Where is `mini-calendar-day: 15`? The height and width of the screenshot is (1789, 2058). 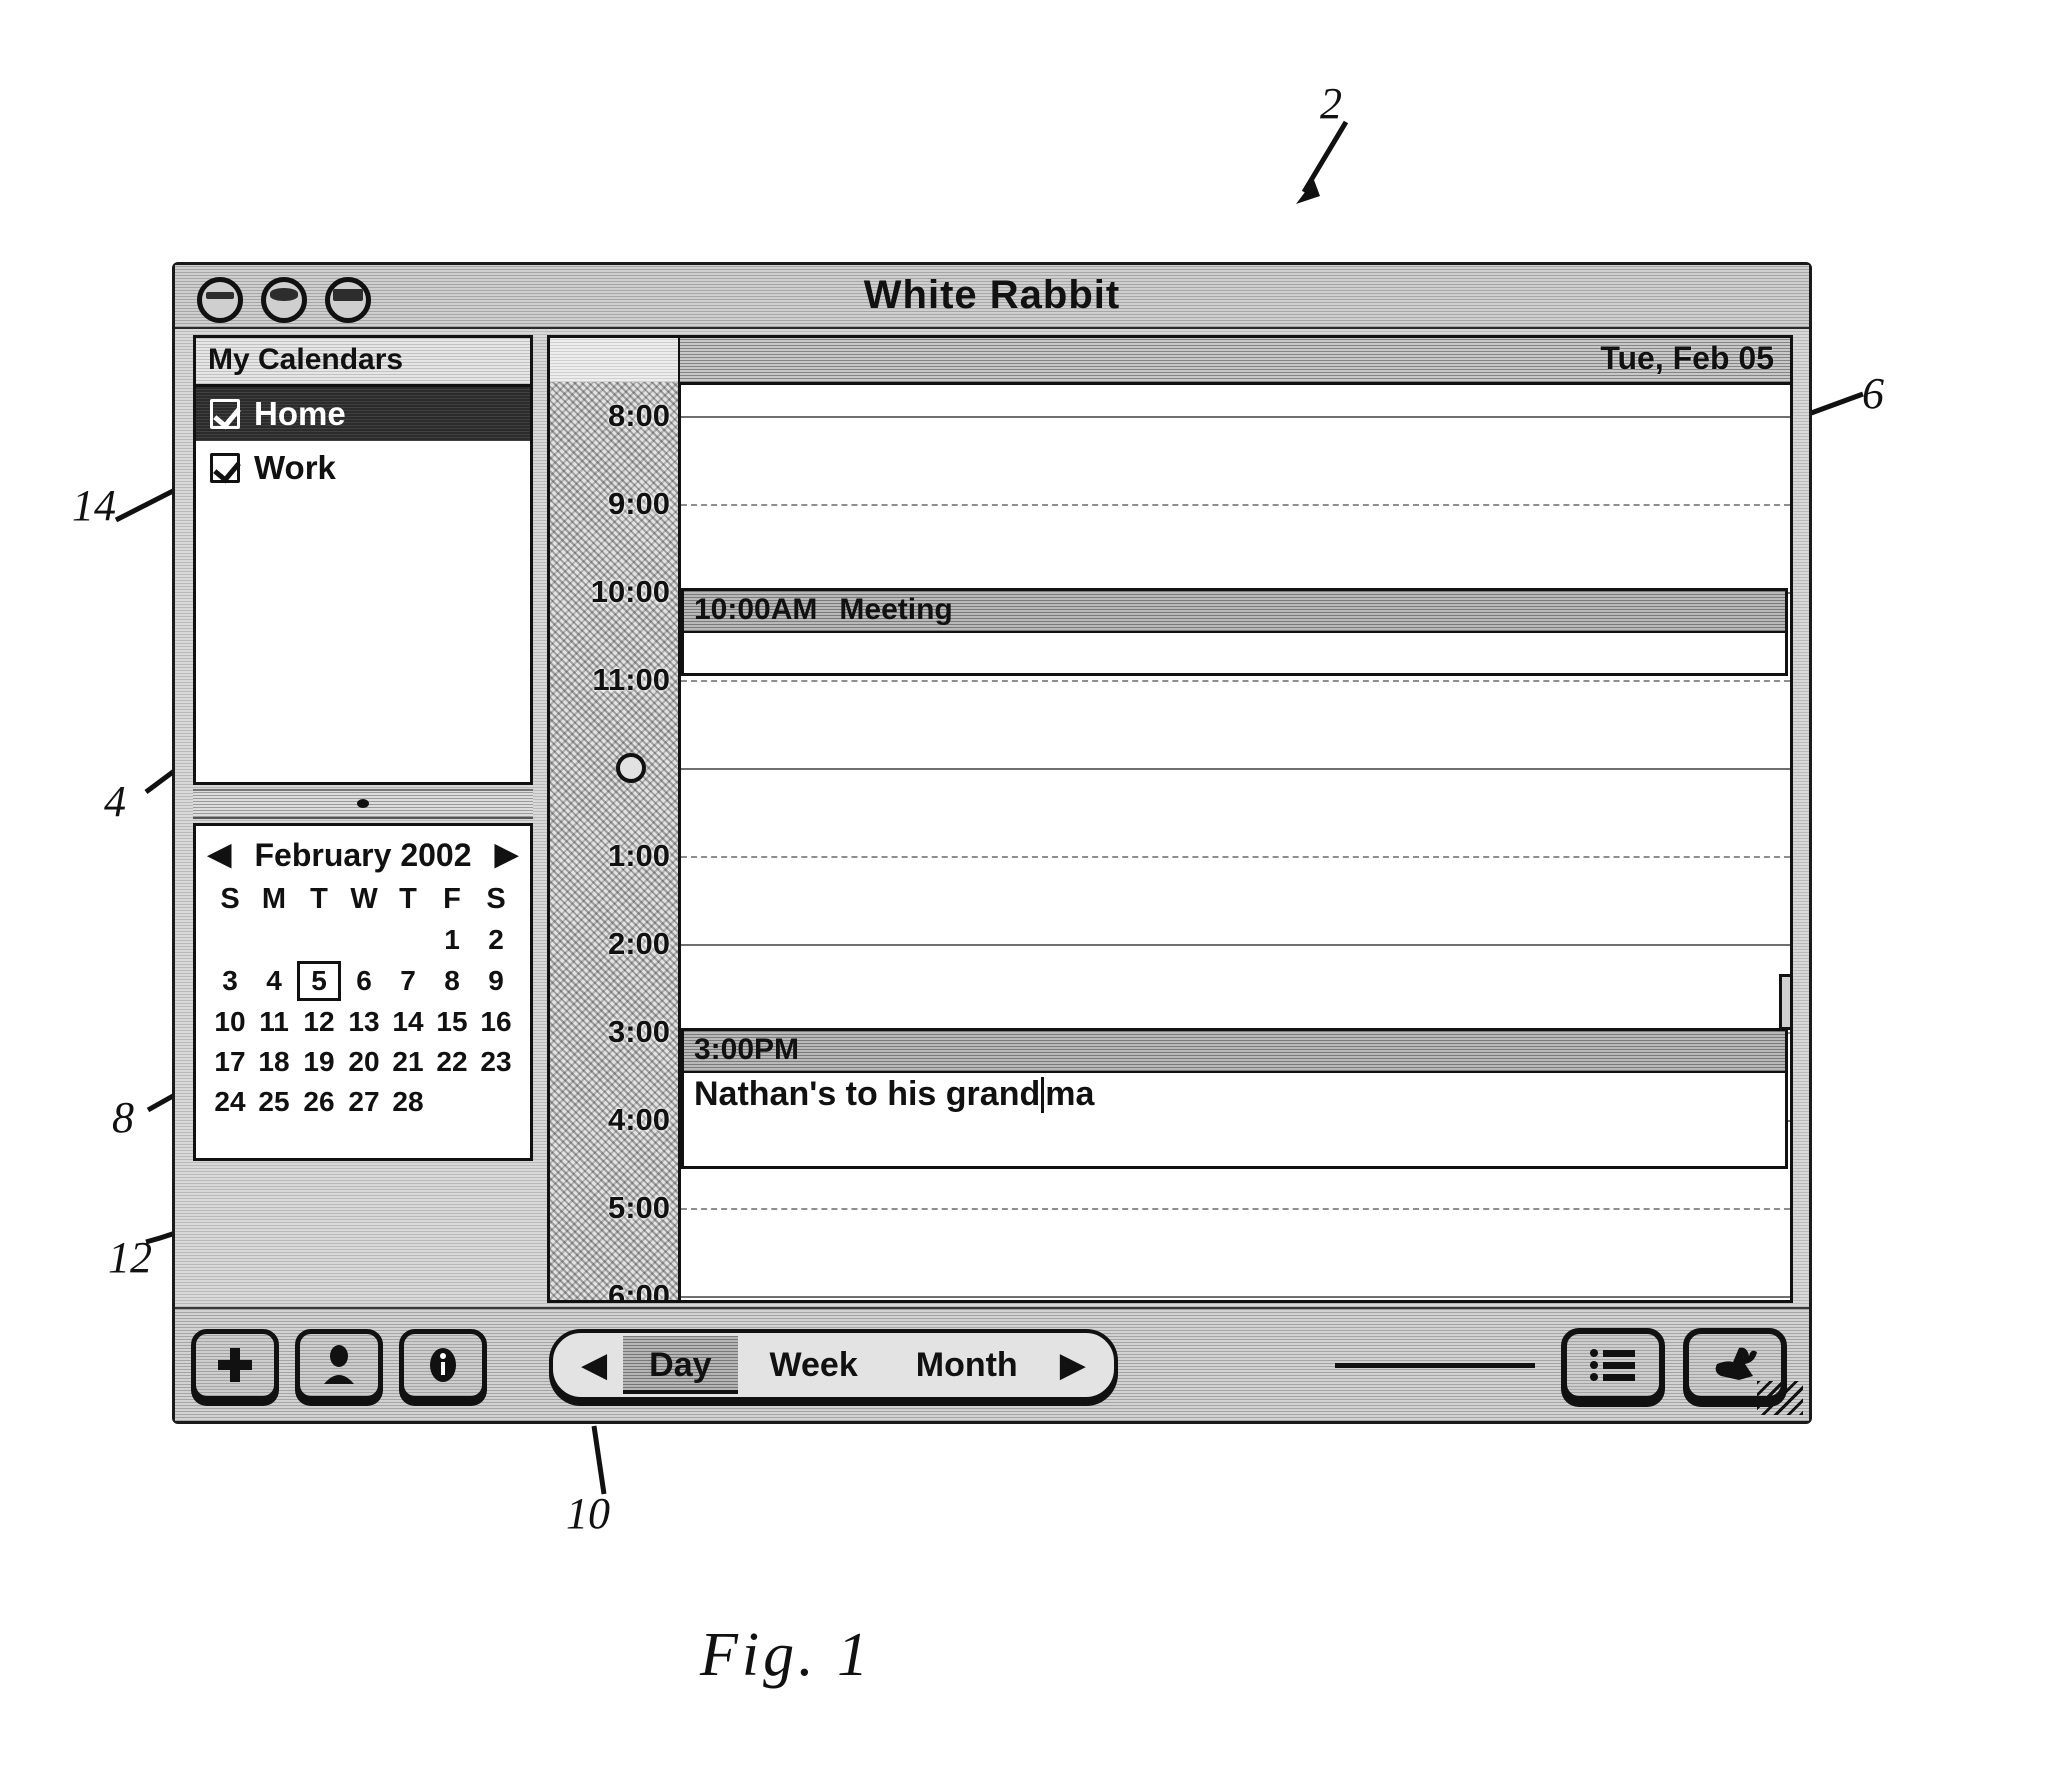 mini-calendar-day: 15 is located at coordinates (452, 1022).